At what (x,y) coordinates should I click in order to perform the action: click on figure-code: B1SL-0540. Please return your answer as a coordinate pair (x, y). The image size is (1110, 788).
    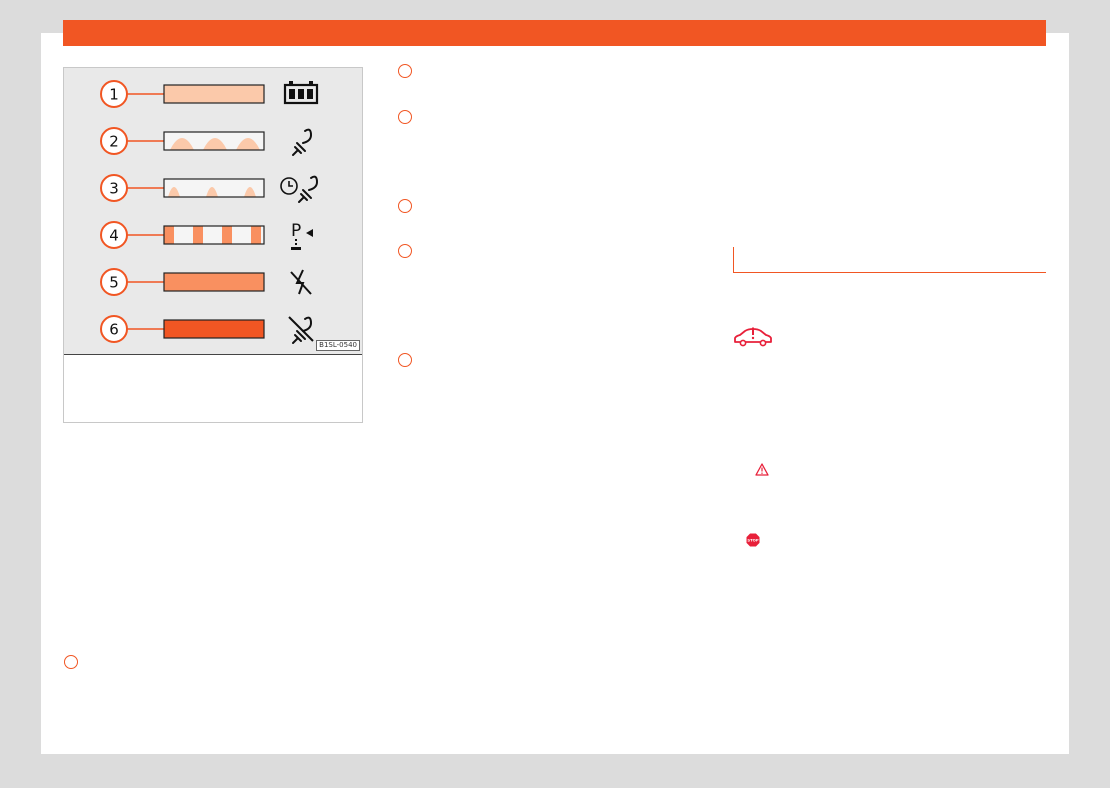
    Looking at the image, I should click on (338, 345).